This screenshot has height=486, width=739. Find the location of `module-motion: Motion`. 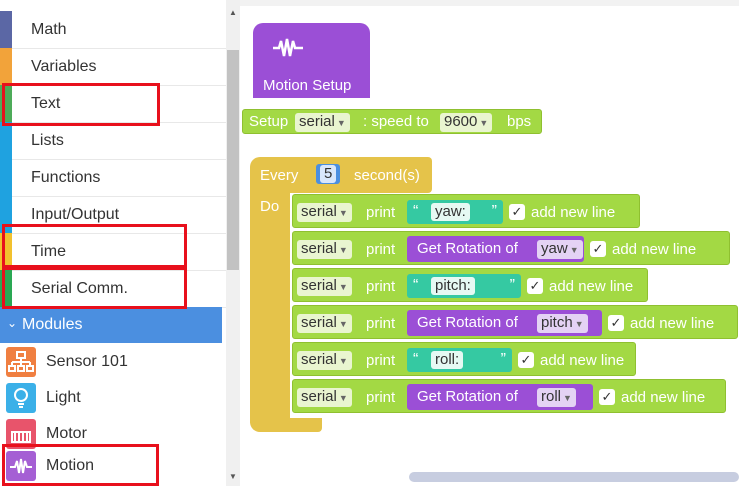

module-motion: Motion is located at coordinates (113, 466).